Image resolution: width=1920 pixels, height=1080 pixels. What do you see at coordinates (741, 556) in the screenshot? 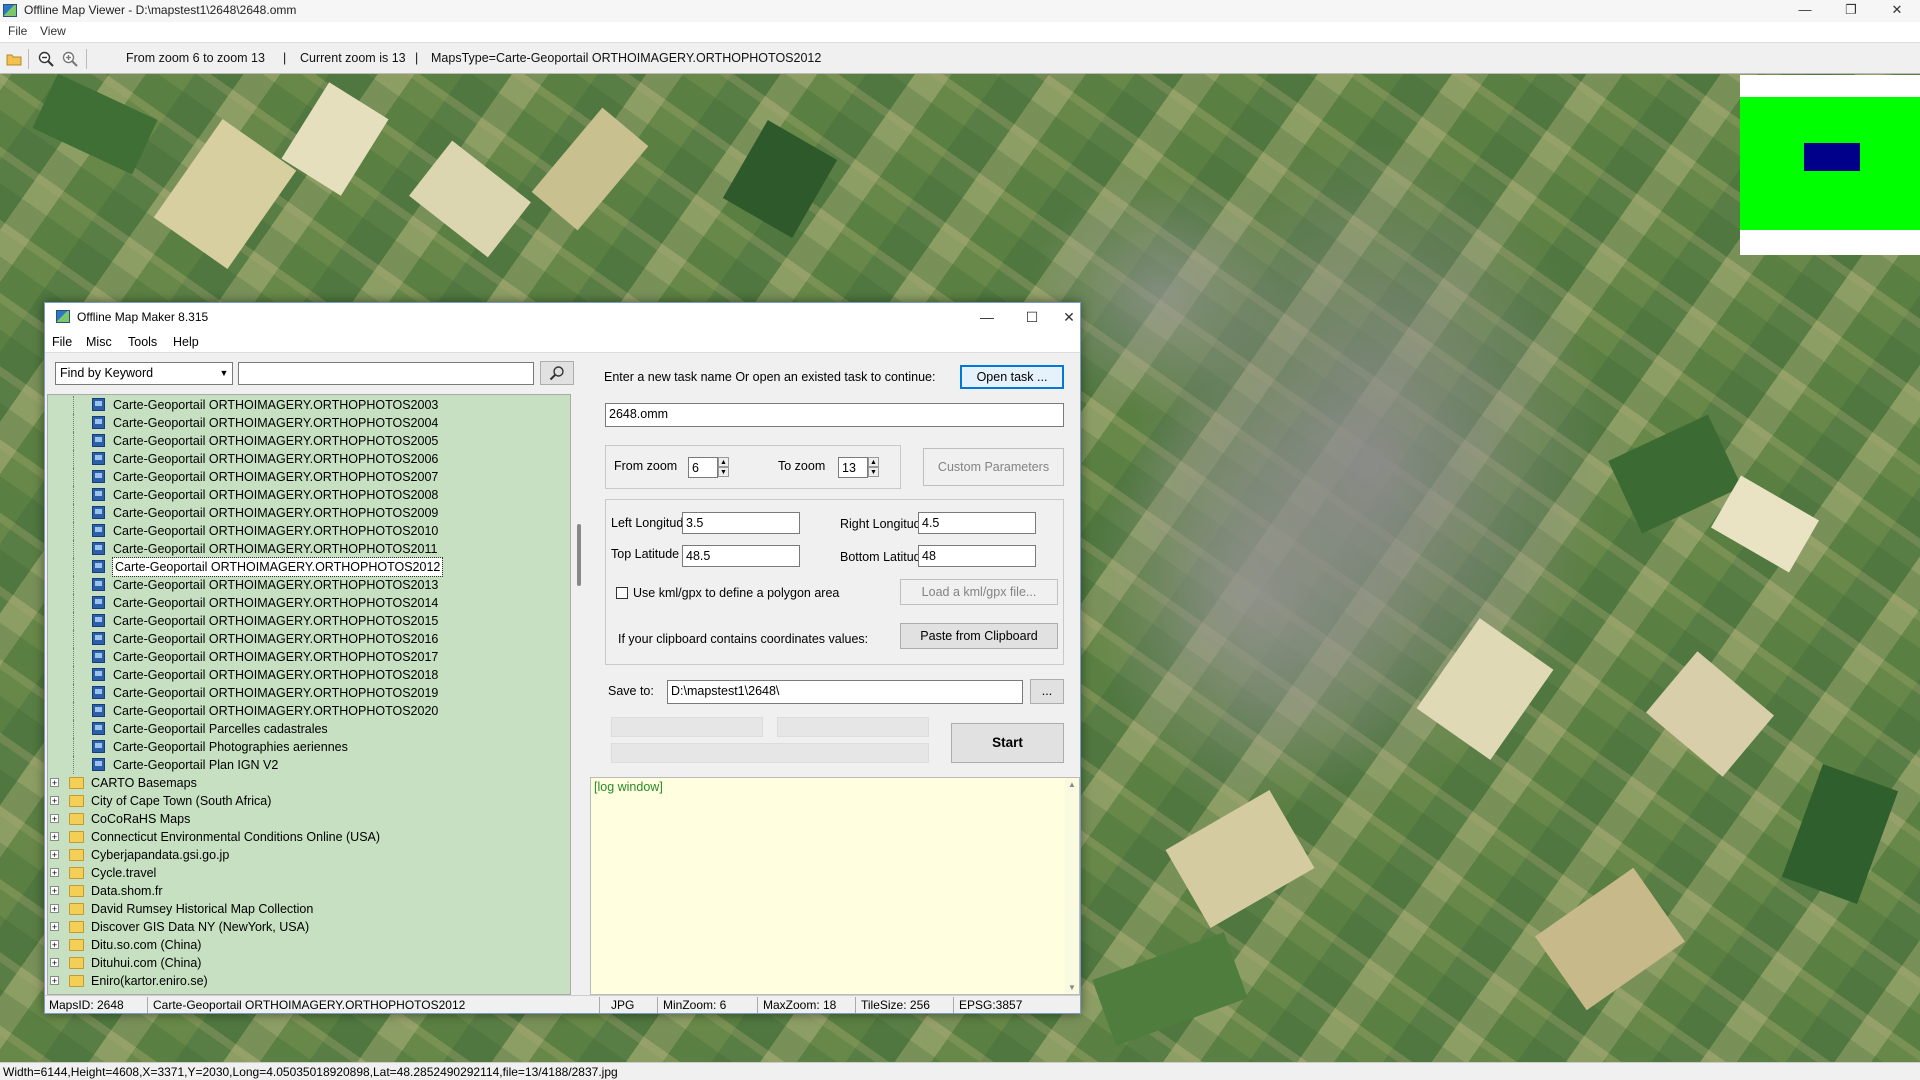
I see `top-latitude-input: 48.5` at bounding box center [741, 556].